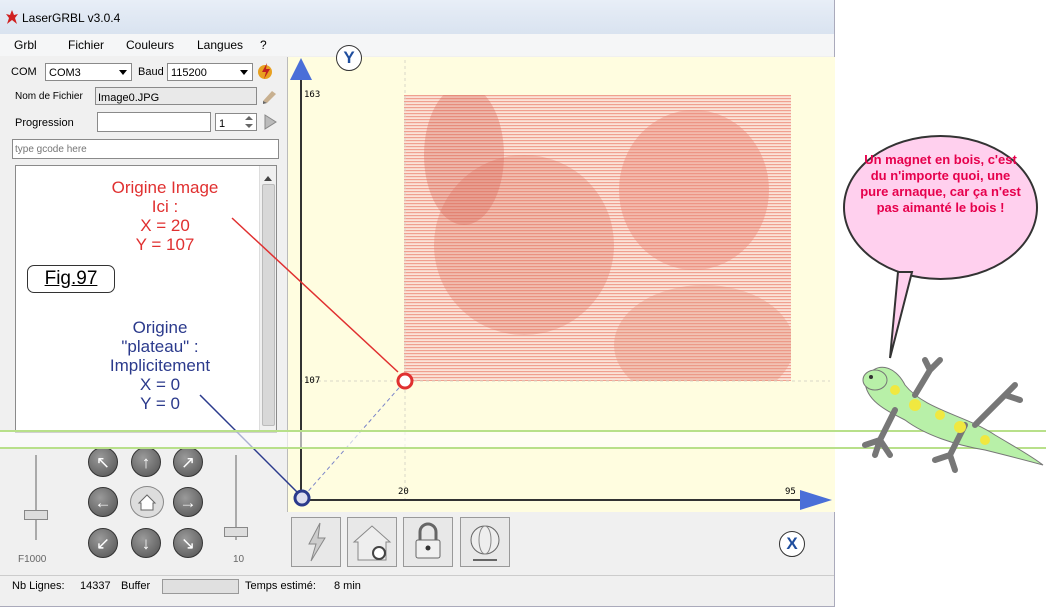 The height and width of the screenshot is (608, 1046). I want to click on speed-slider, so click(36, 497).